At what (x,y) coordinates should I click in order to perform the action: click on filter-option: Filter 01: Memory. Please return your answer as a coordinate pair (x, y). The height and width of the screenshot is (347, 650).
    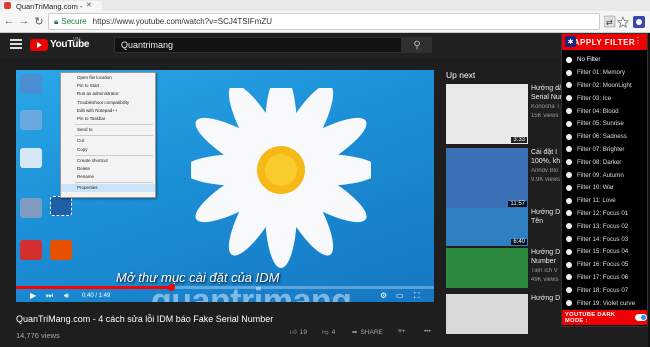
    Looking at the image, I should click on (595, 73).